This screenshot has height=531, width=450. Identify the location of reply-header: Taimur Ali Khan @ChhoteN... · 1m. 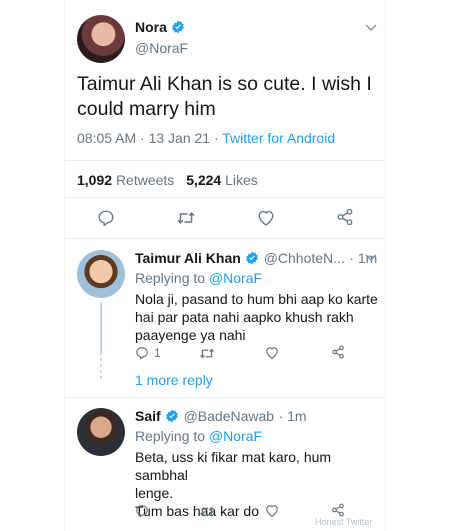
(256, 259).